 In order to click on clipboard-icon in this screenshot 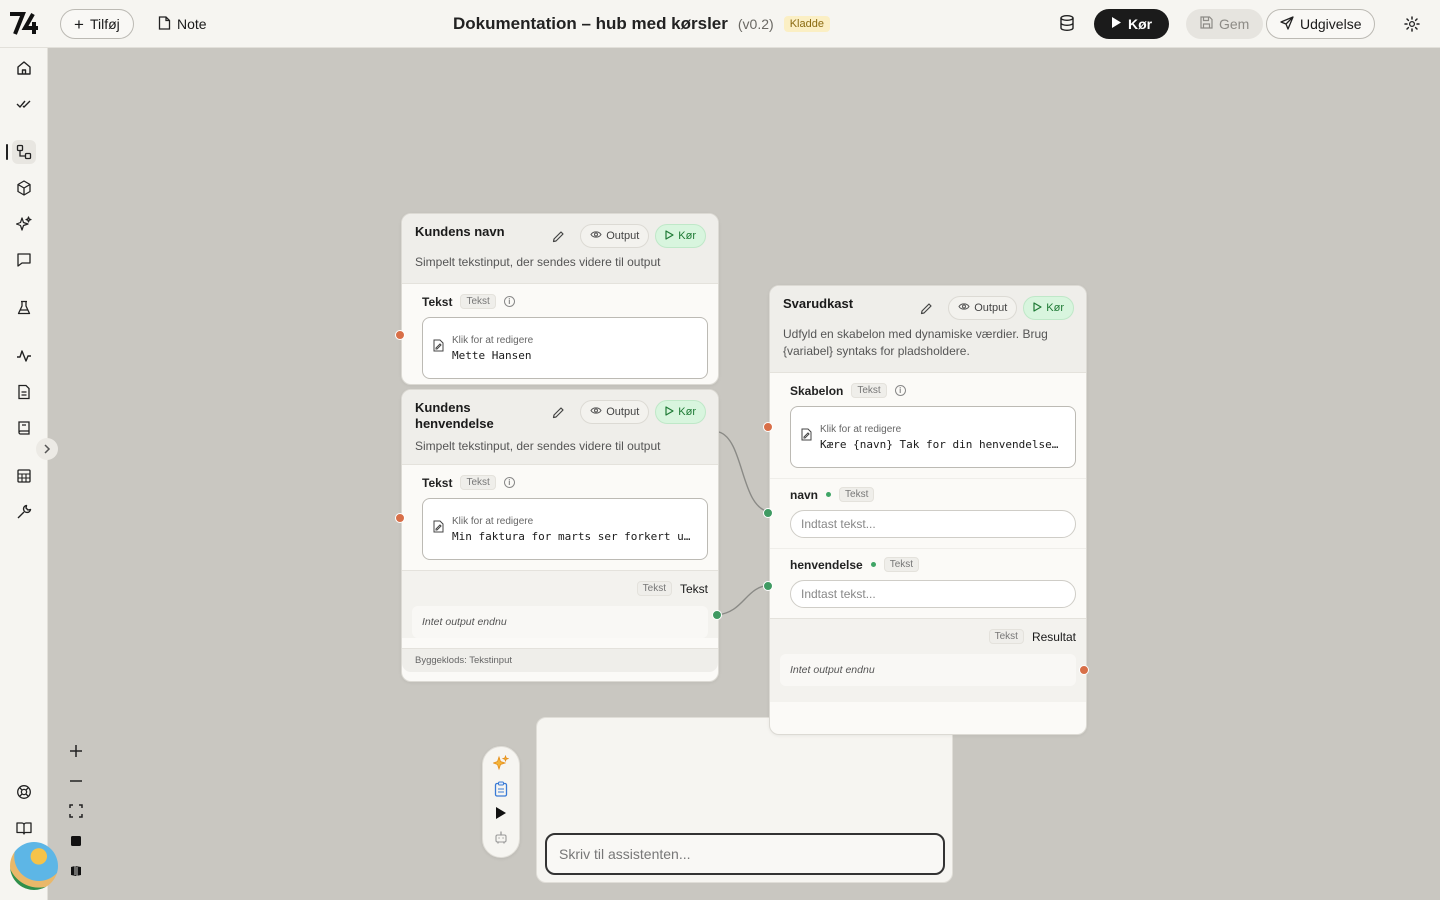, I will do `click(501, 791)`.